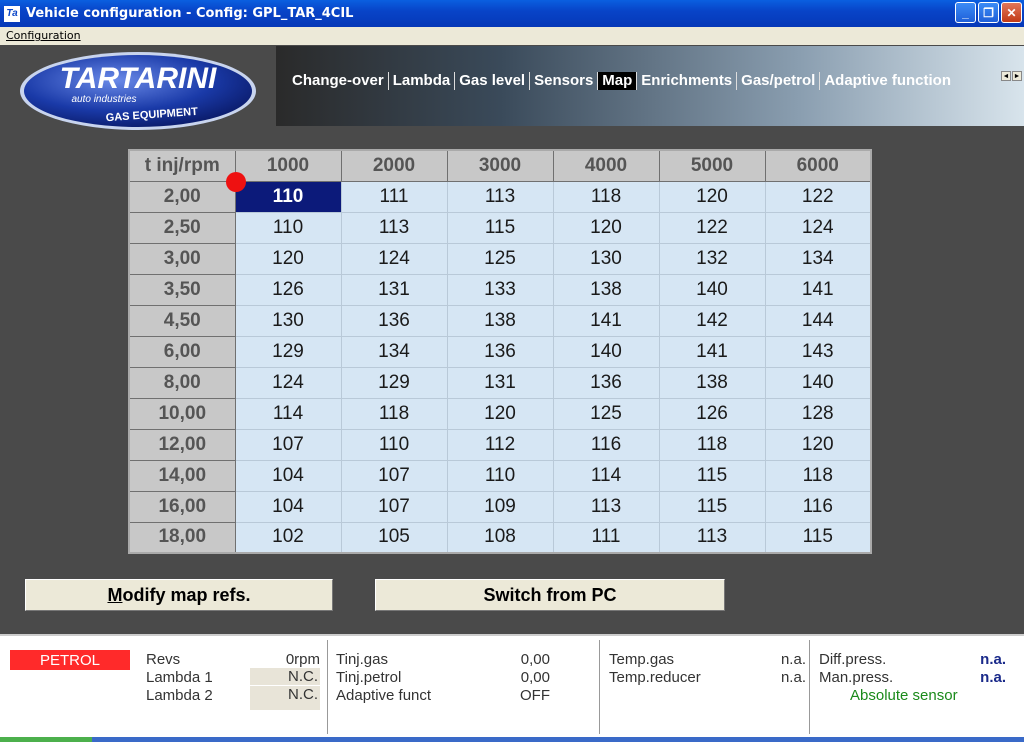 This screenshot has height=742, width=1024. Describe the element at coordinates (712, 258) in the screenshot. I see `map-cell: 132` at that location.